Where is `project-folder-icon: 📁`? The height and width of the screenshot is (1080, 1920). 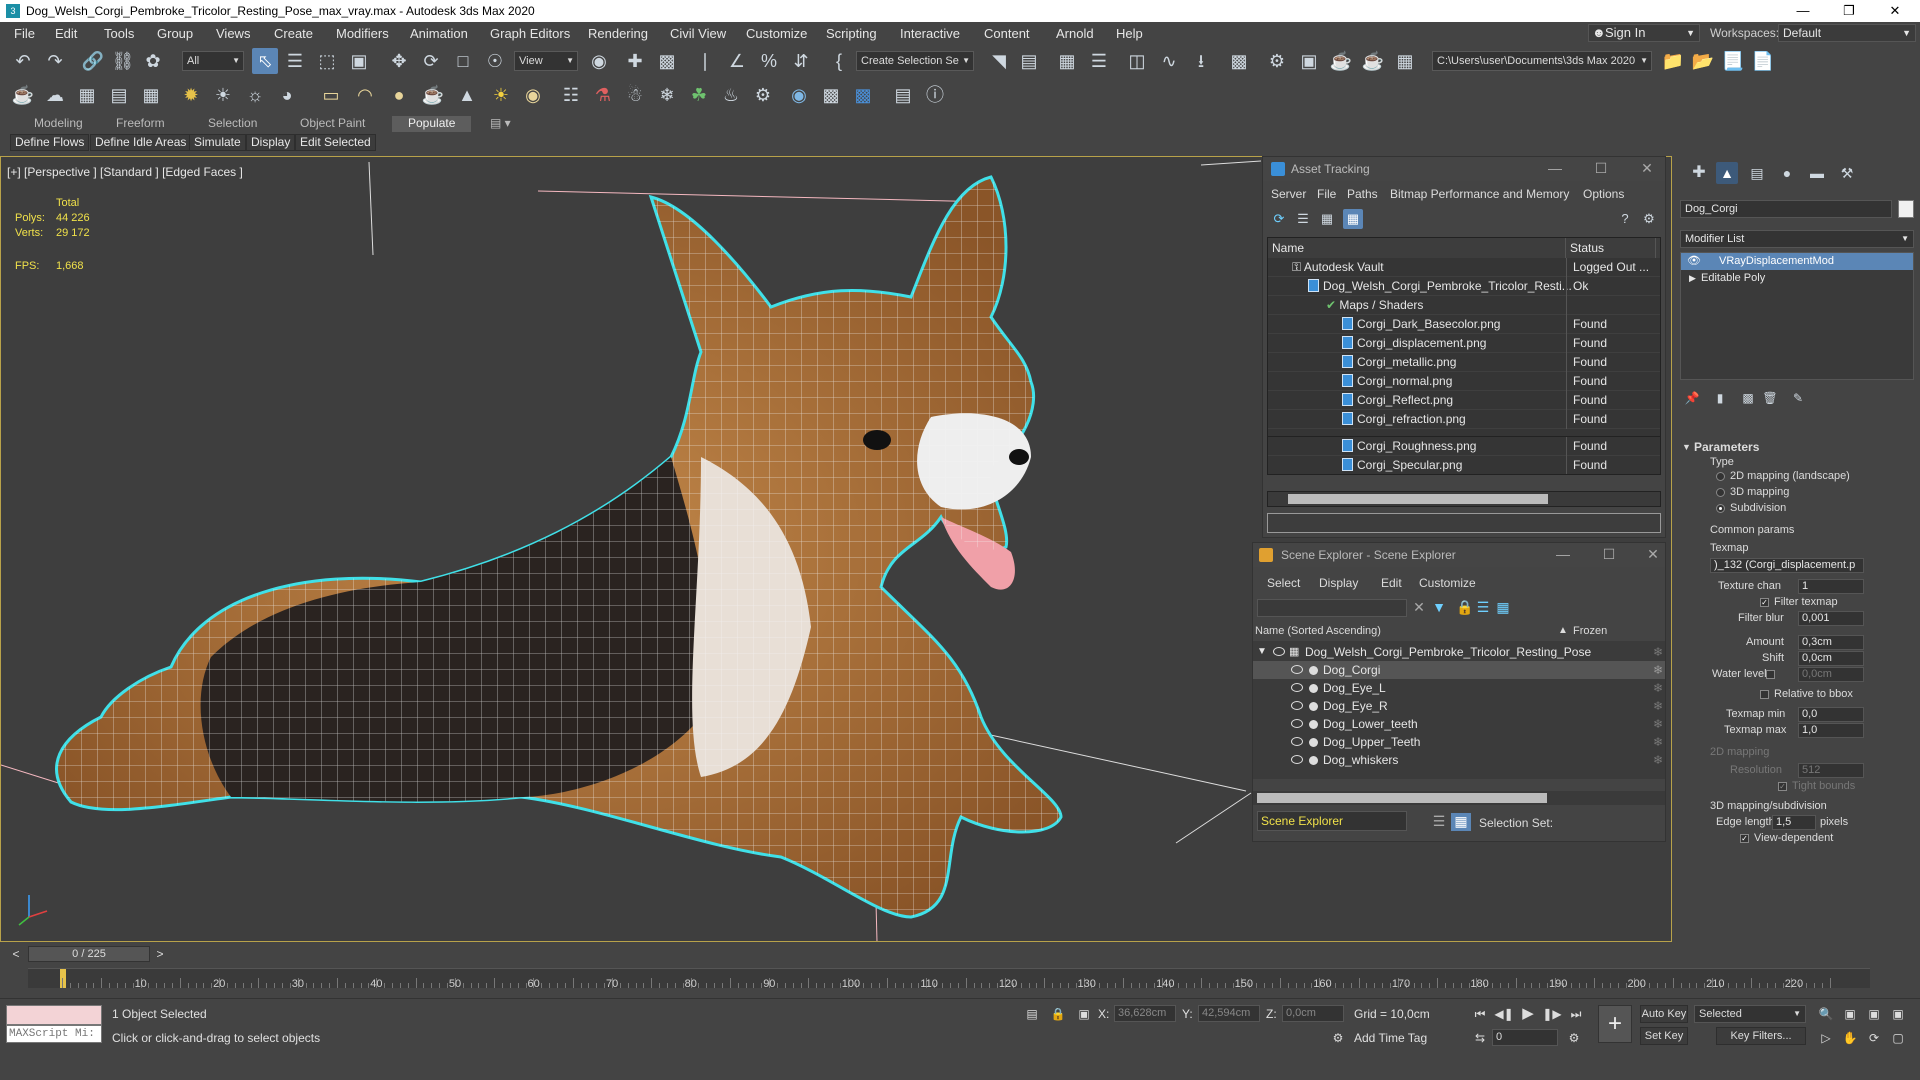
project-folder-icon: 📁 is located at coordinates (1673, 61).